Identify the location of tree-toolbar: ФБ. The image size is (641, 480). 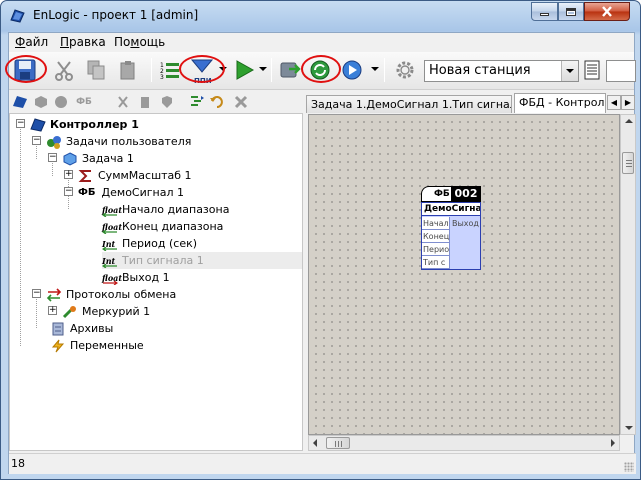
(156, 102).